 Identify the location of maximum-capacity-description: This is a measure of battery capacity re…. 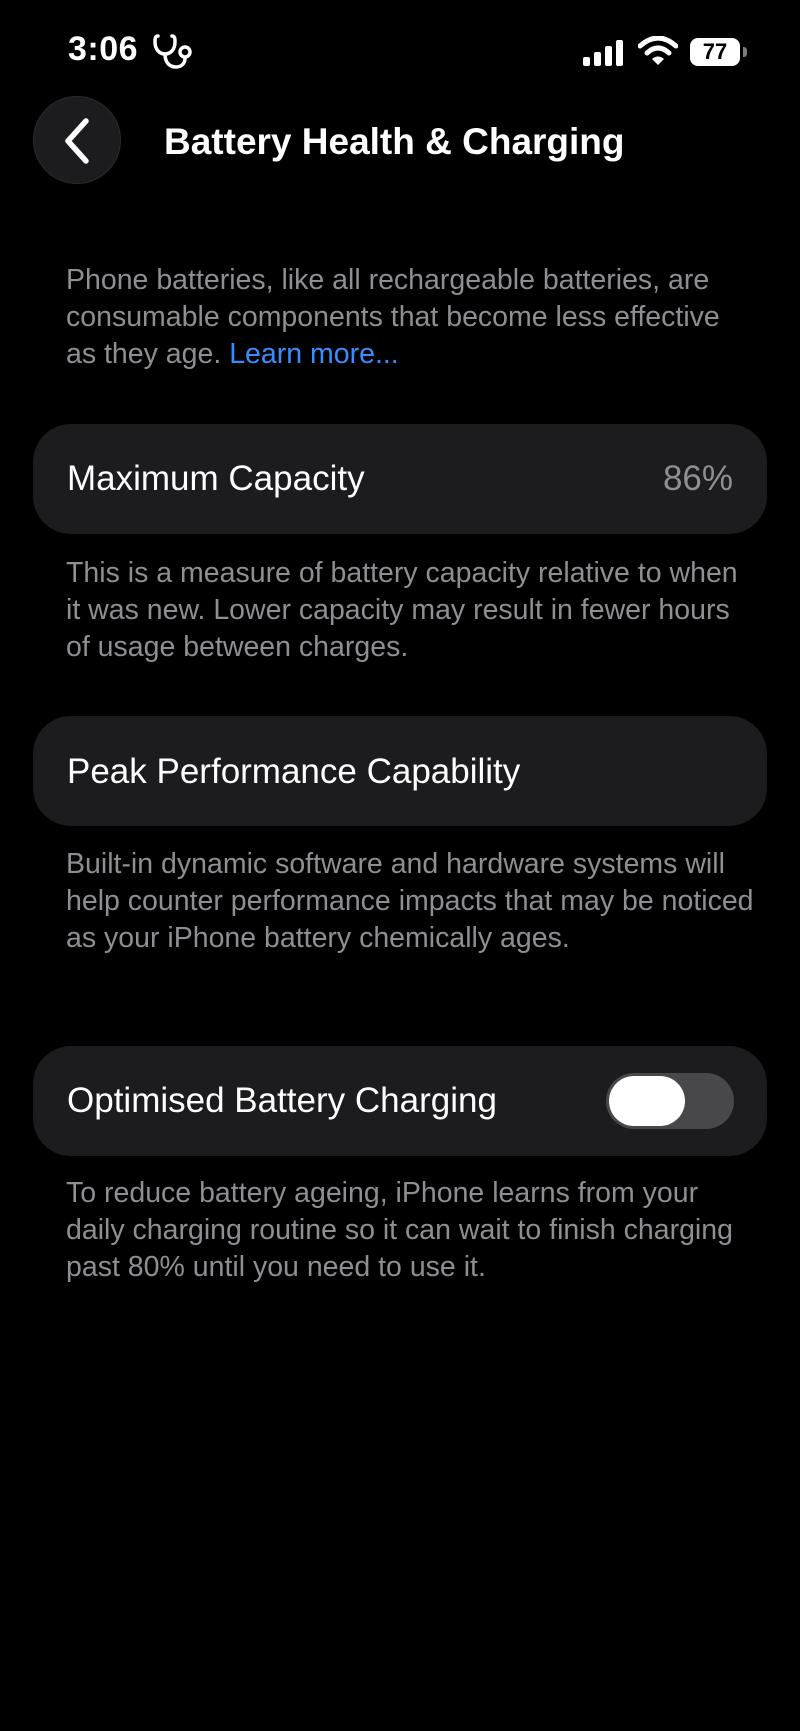
(402, 610).